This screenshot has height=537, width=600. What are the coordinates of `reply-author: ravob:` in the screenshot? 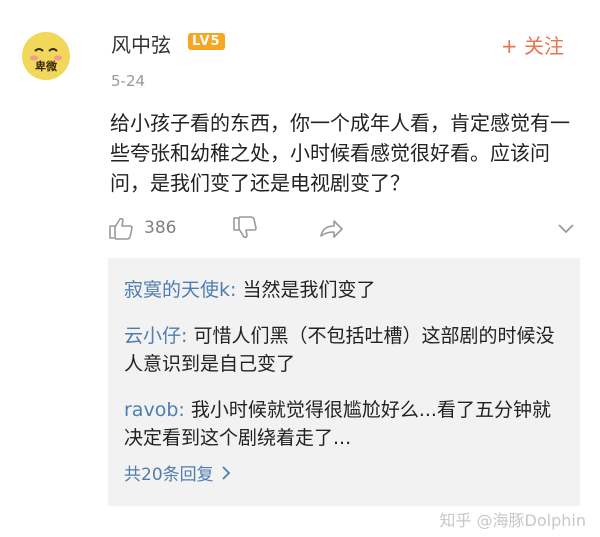 It's located at (154, 410).